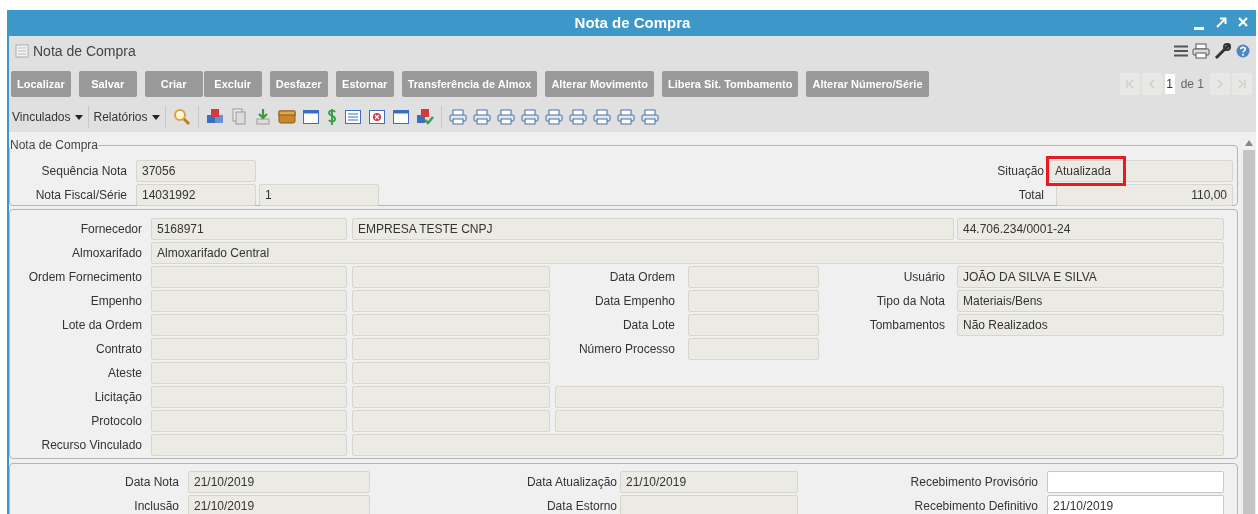  Describe the element at coordinates (581, 506) in the screenshot. I see `field-label: Data Estorno` at that location.